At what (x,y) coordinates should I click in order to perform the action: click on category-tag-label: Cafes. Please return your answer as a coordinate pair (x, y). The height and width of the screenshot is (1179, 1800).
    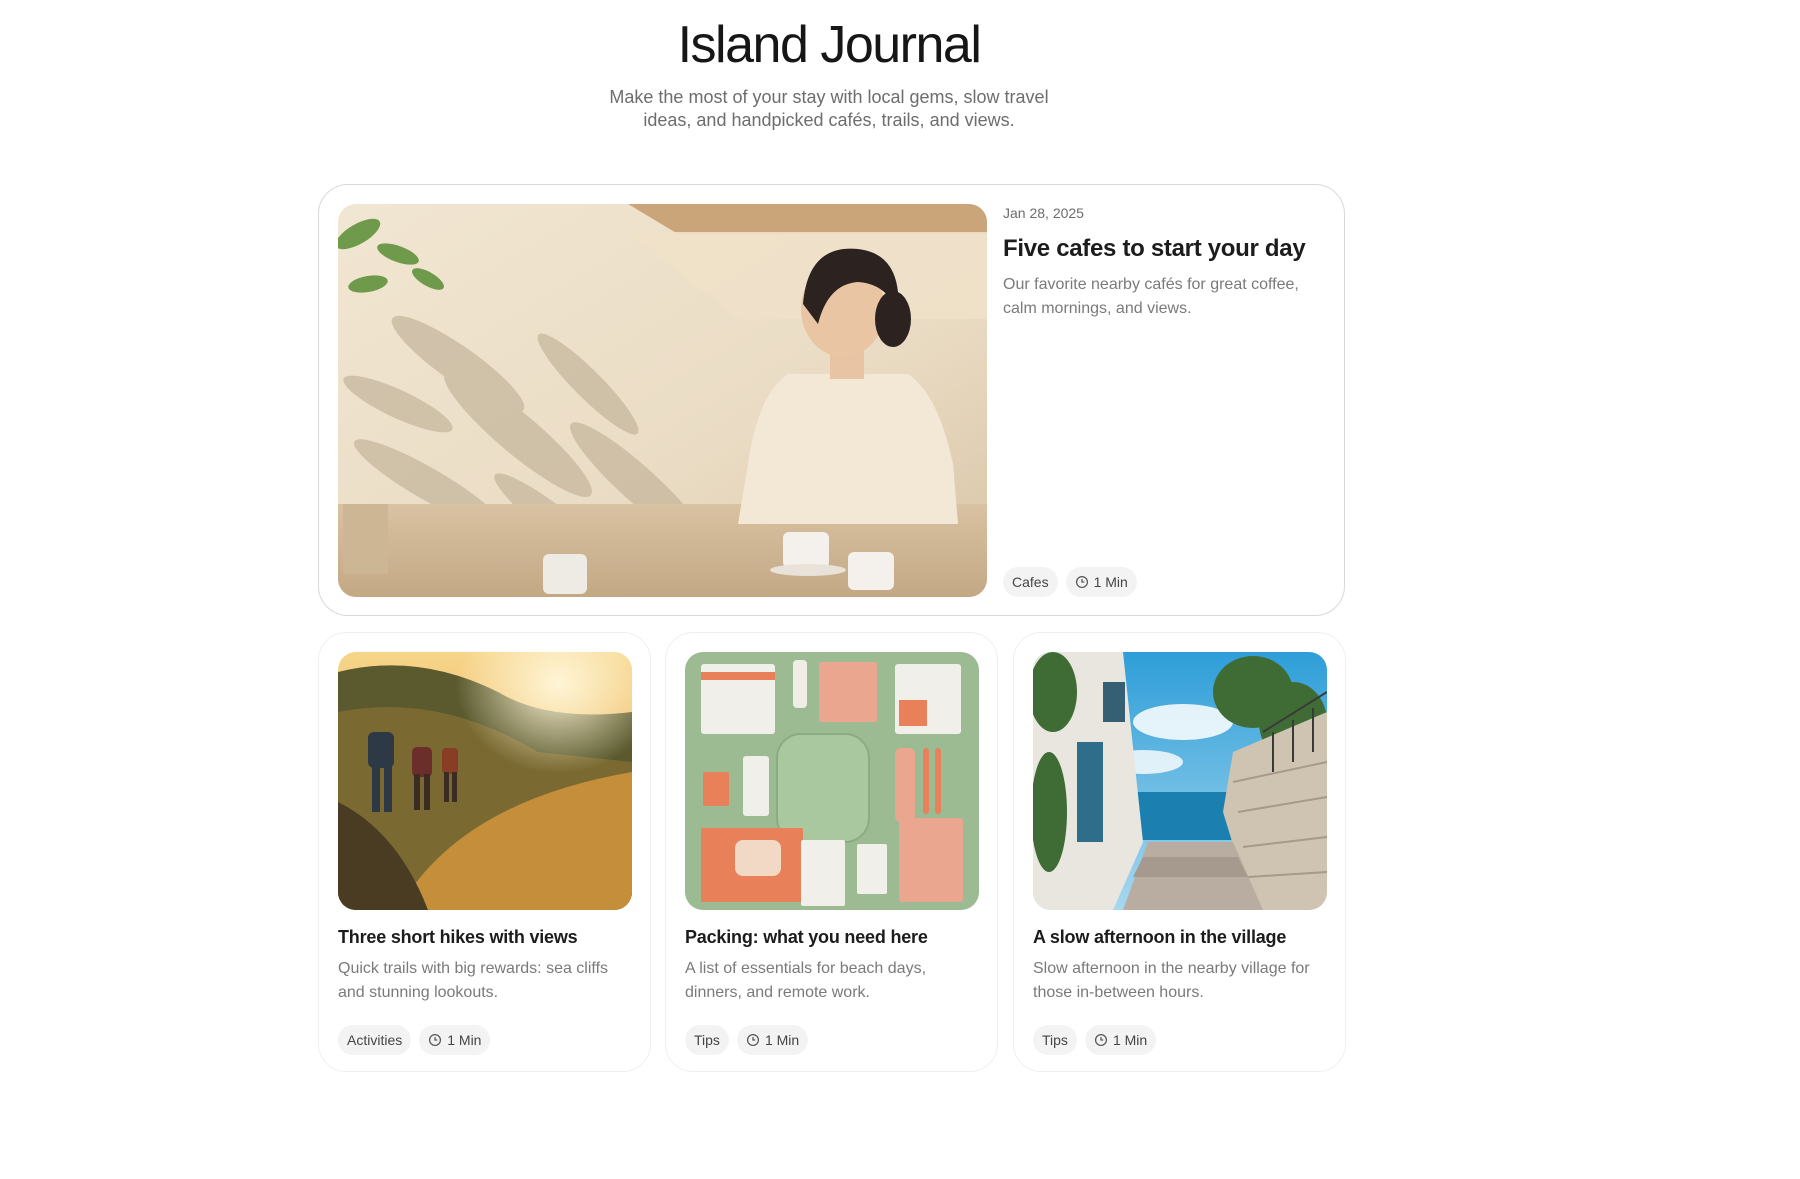
    Looking at the image, I should click on (1030, 582).